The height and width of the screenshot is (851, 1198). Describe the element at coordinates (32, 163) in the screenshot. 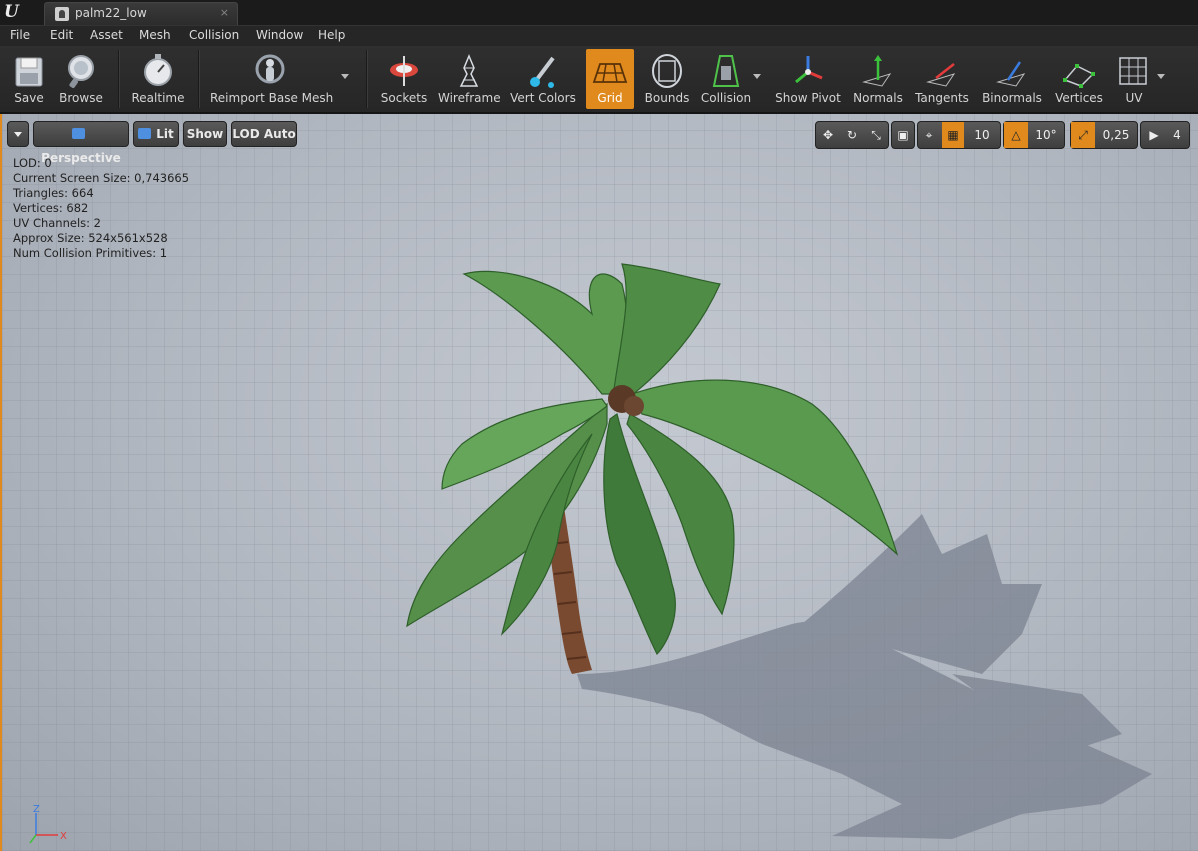

I see `stat-lod: LOD: 0` at that location.